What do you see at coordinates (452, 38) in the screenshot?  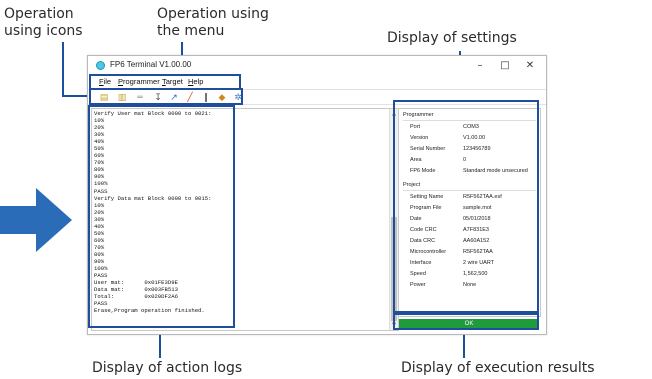 I see `settings-callout: Display of settings` at bounding box center [452, 38].